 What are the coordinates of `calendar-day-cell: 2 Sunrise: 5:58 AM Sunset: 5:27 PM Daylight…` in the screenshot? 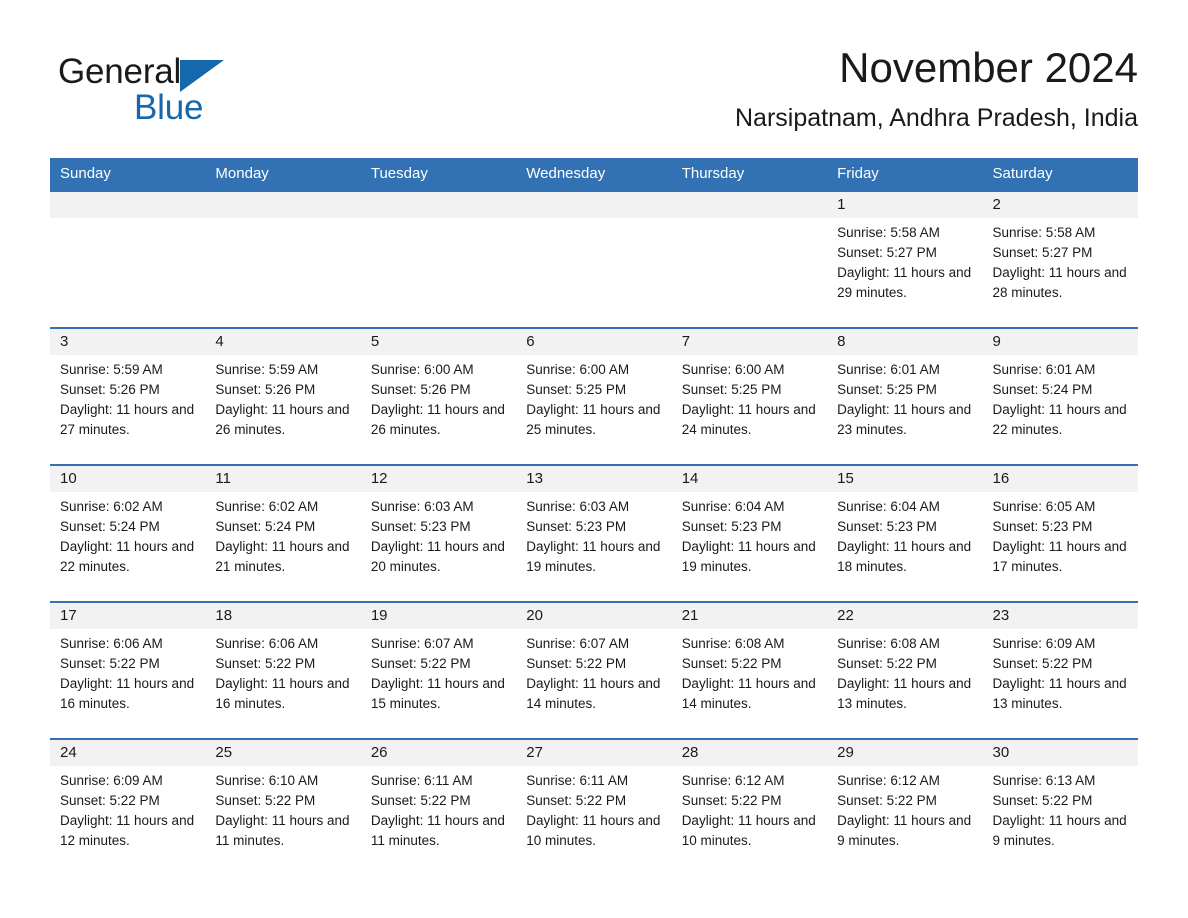 It's located at (1060, 259).